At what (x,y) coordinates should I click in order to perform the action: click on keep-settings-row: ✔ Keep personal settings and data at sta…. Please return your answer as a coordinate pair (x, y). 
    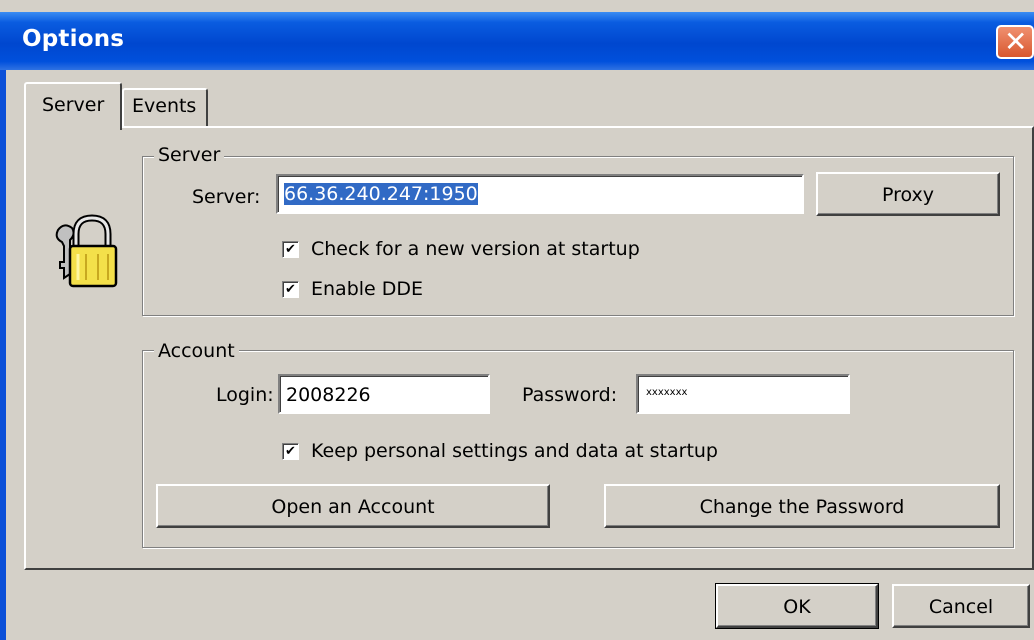
    Looking at the image, I should click on (500, 451).